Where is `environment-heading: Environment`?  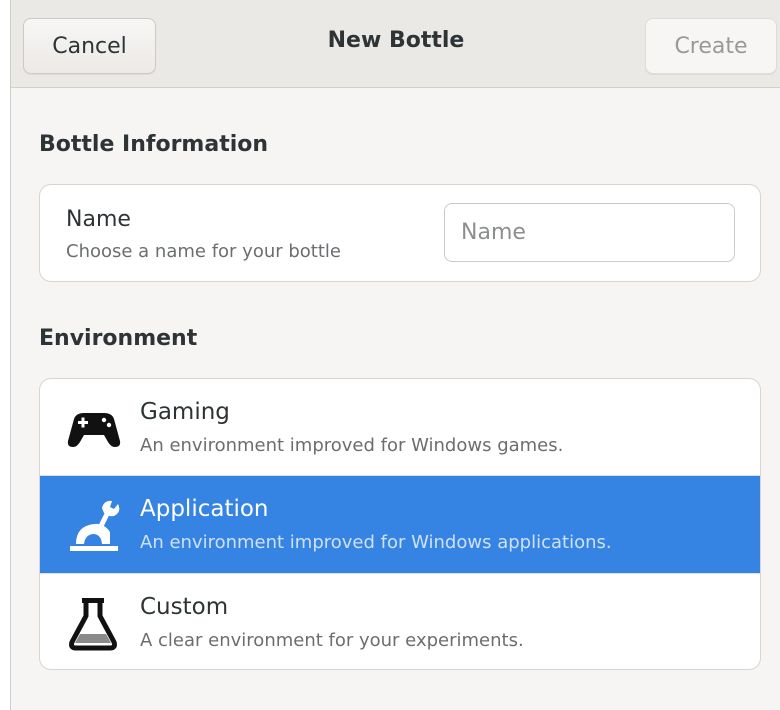 environment-heading: Environment is located at coordinates (118, 338).